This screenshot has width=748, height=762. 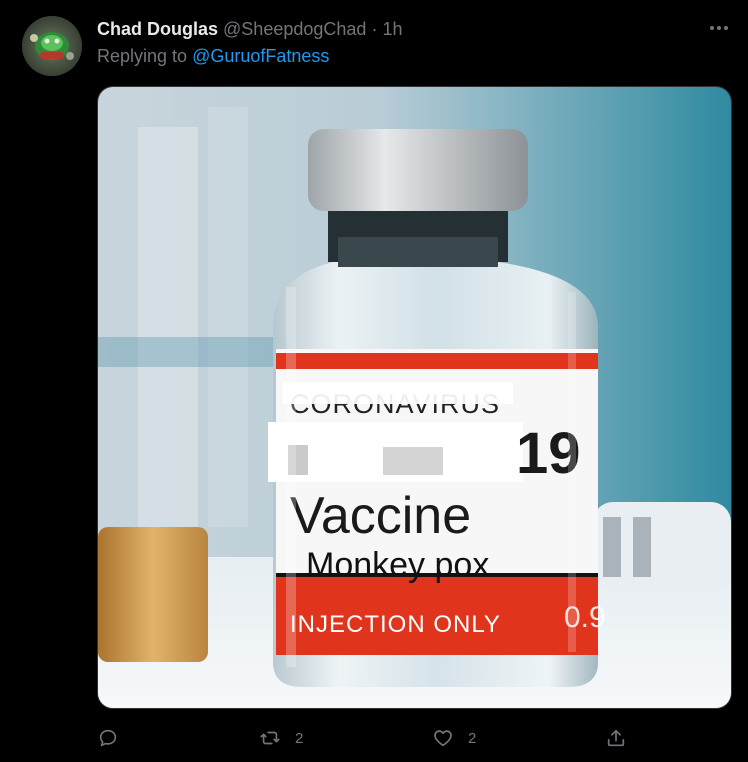 What do you see at coordinates (454, 738) in the screenshot?
I see `like-button: 2` at bounding box center [454, 738].